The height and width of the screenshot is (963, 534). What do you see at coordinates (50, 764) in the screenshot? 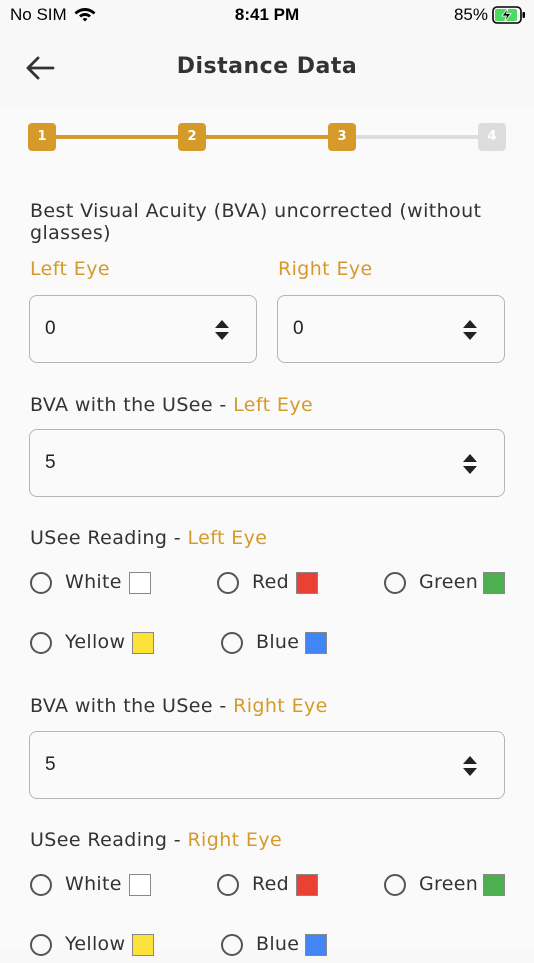
I see `bva-usee-right-value: 5` at bounding box center [50, 764].